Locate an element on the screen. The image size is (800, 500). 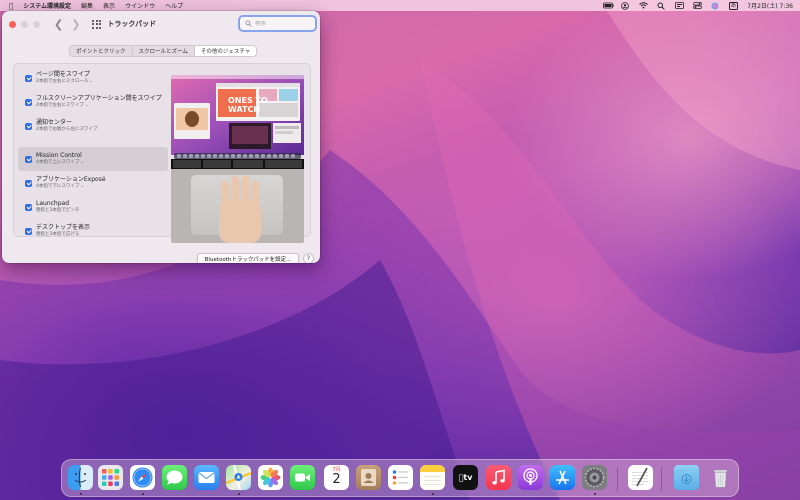
checkbox-notification-center is located at coordinates (28, 126).